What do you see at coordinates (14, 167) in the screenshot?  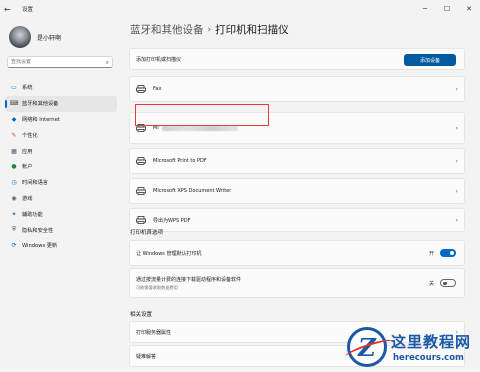 I see `accounts-icon: ●` at bounding box center [14, 167].